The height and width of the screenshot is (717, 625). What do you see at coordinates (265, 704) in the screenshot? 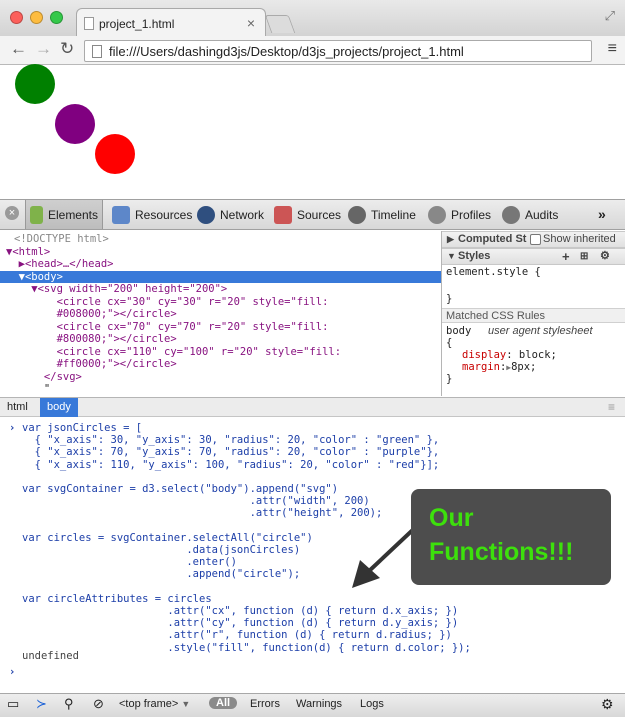
I see `filter-errors-button: Errors` at bounding box center [265, 704].